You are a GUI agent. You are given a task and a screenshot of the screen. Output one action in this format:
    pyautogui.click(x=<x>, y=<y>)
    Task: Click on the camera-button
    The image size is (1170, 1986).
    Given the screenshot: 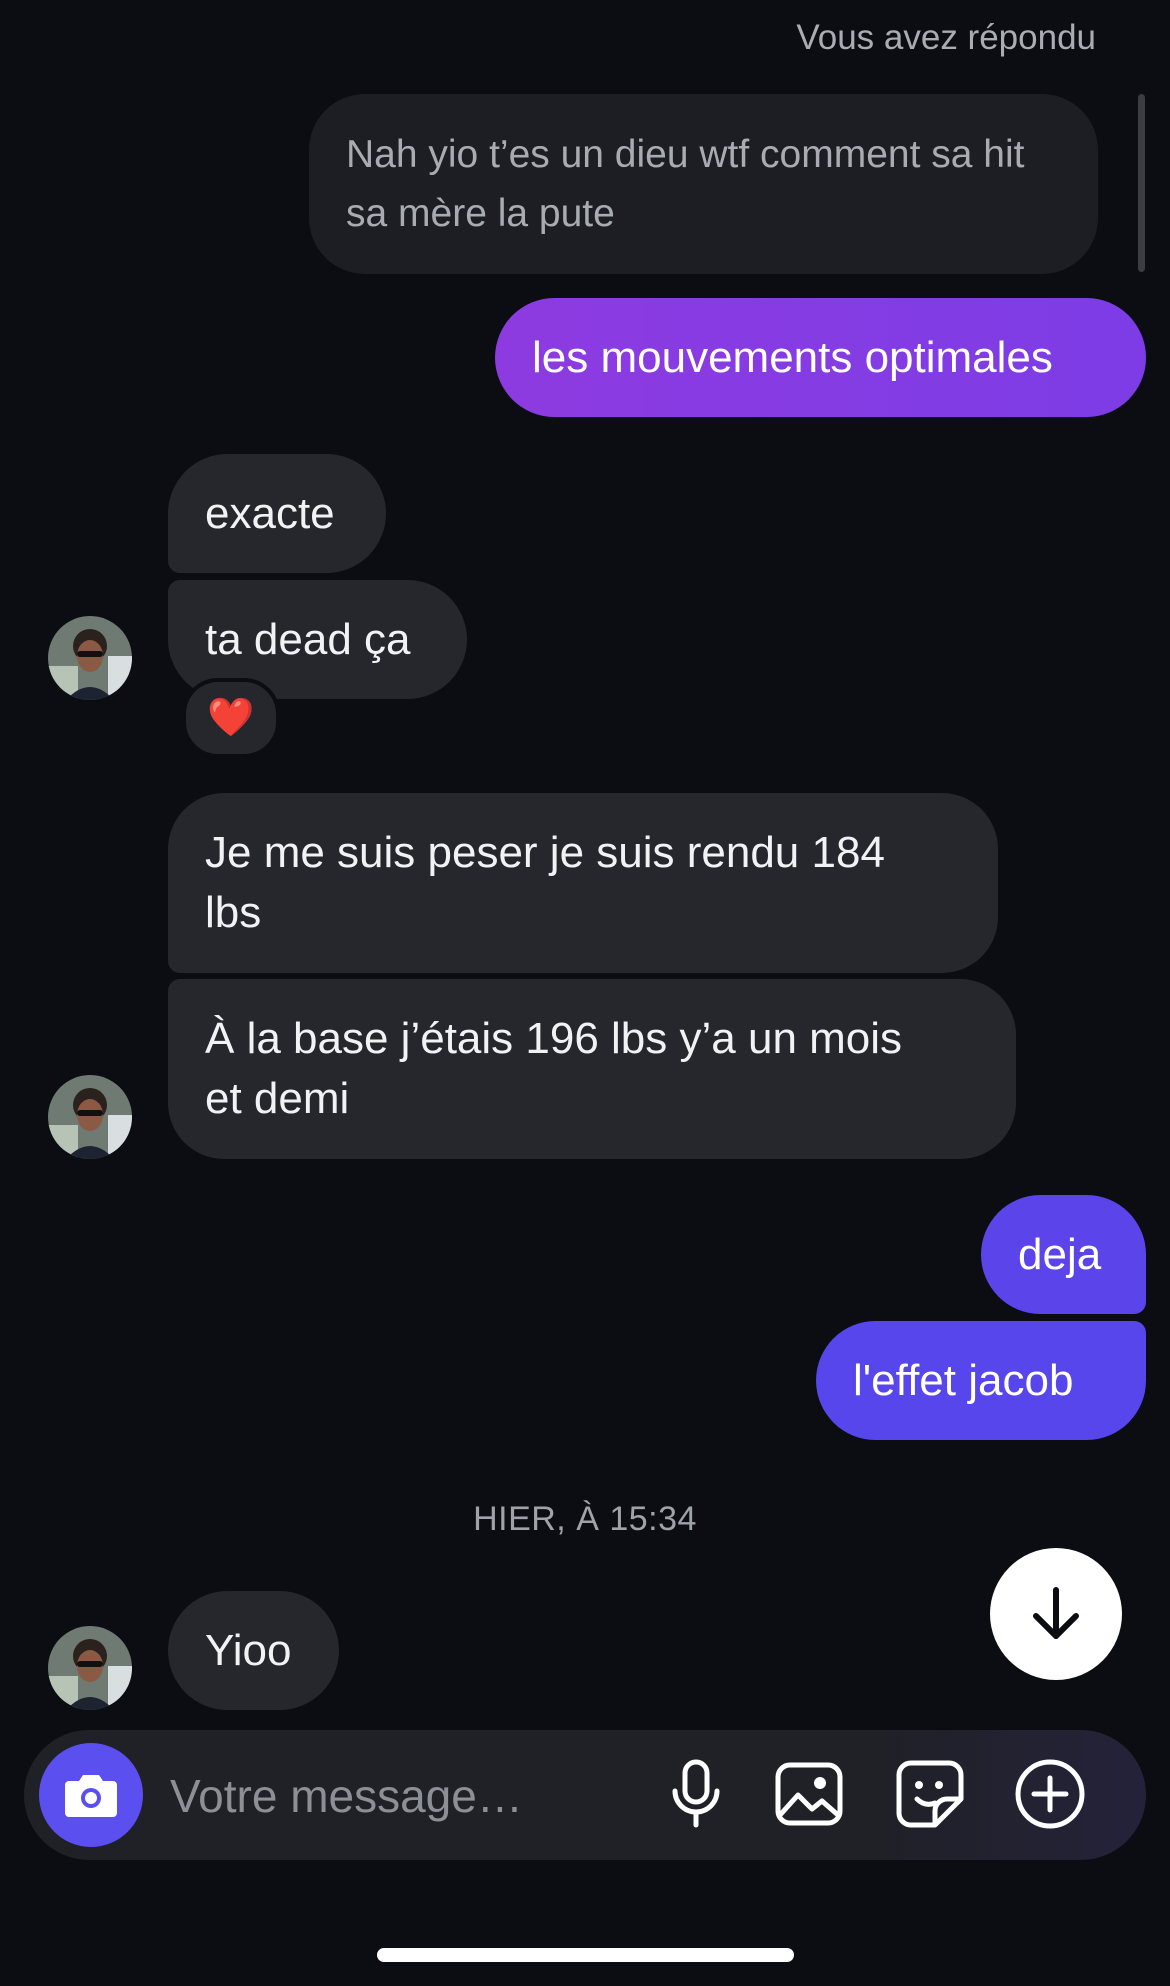 What is the action you would take?
    pyautogui.click(x=91, y=1795)
    